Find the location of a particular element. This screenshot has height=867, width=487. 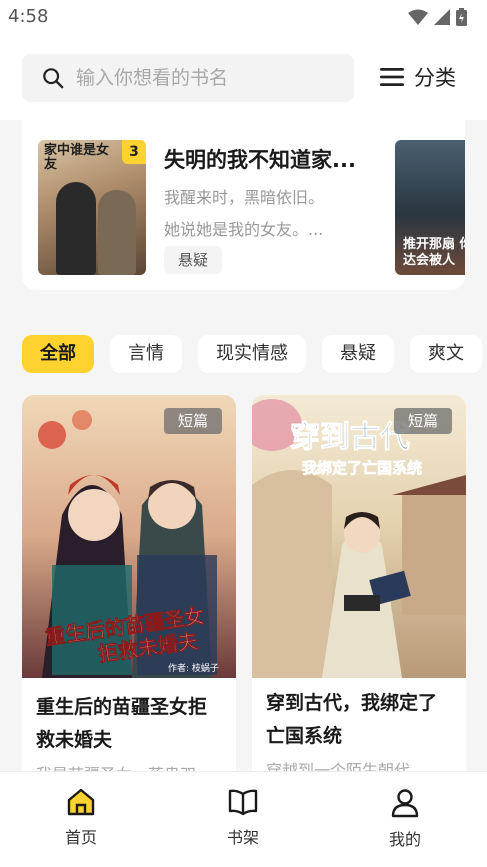

category-tabs: 全部 言情 现实情感 悬疑 爽文 is located at coordinates (252, 354).